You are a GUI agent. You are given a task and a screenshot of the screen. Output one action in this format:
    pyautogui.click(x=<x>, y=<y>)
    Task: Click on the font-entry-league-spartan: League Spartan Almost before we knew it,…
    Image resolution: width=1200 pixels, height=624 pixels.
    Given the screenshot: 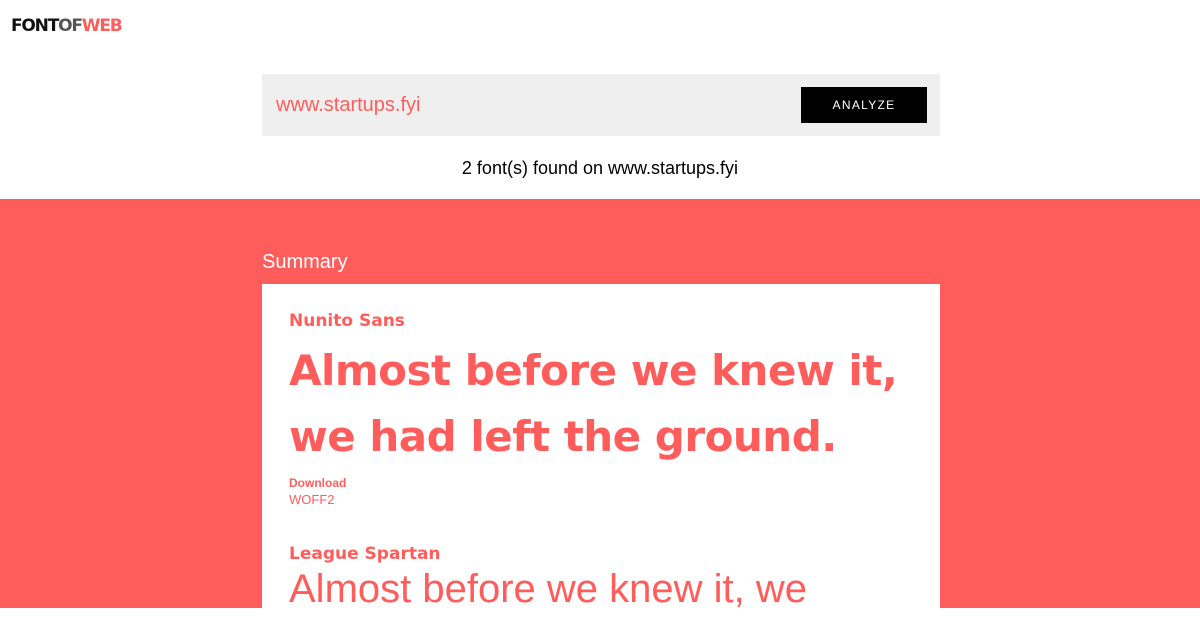 What is the action you would take?
    pyautogui.click(x=609, y=577)
    